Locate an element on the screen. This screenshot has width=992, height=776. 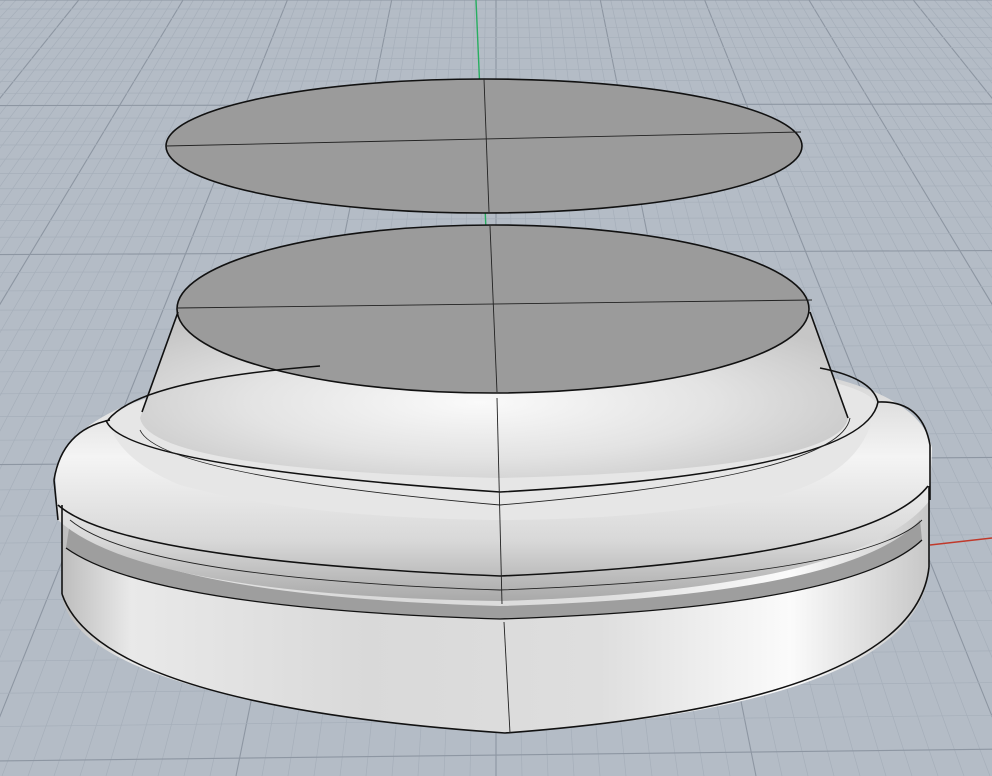
pedestal-top-cap is located at coordinates (493, 309).